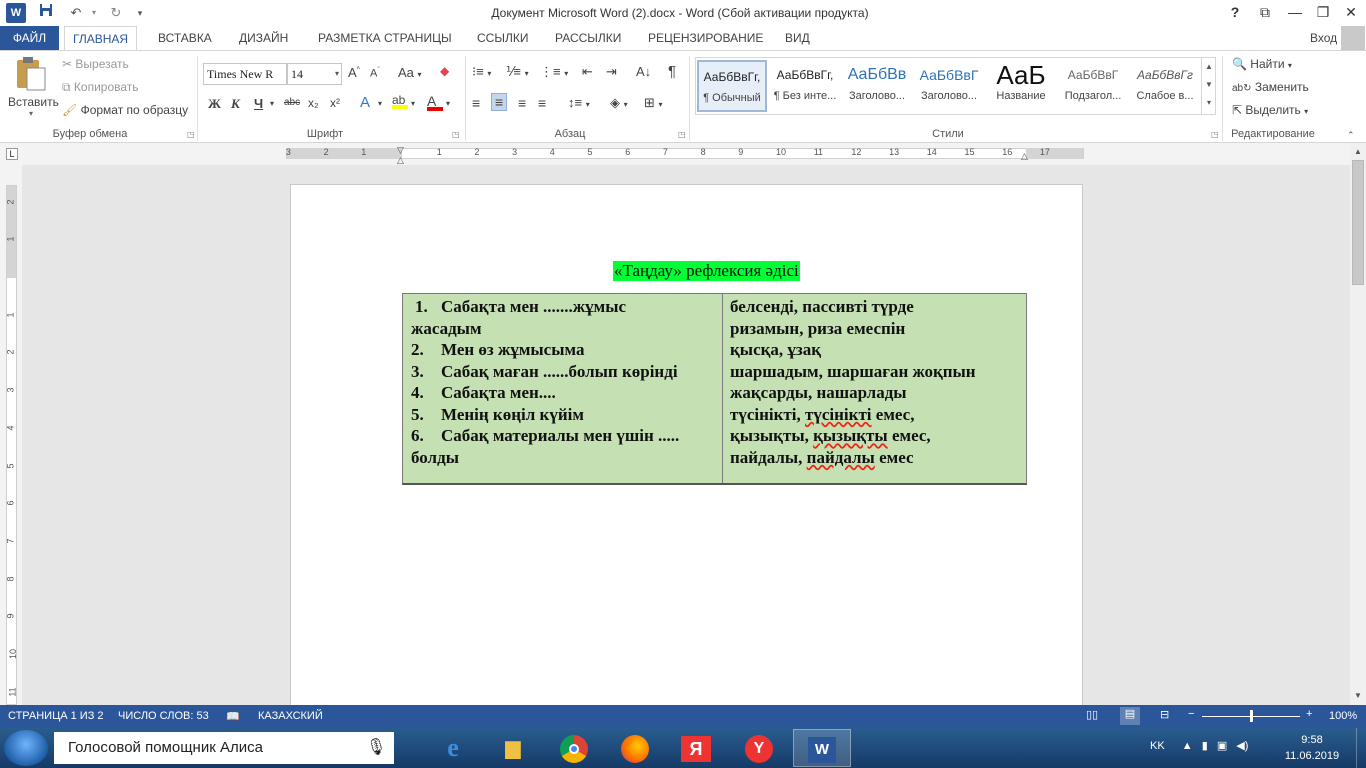 Image resolution: width=1366 pixels, height=768 pixels. What do you see at coordinates (1092, 714) in the screenshot?
I see `read-mode-icon: ▯▯` at bounding box center [1092, 714].